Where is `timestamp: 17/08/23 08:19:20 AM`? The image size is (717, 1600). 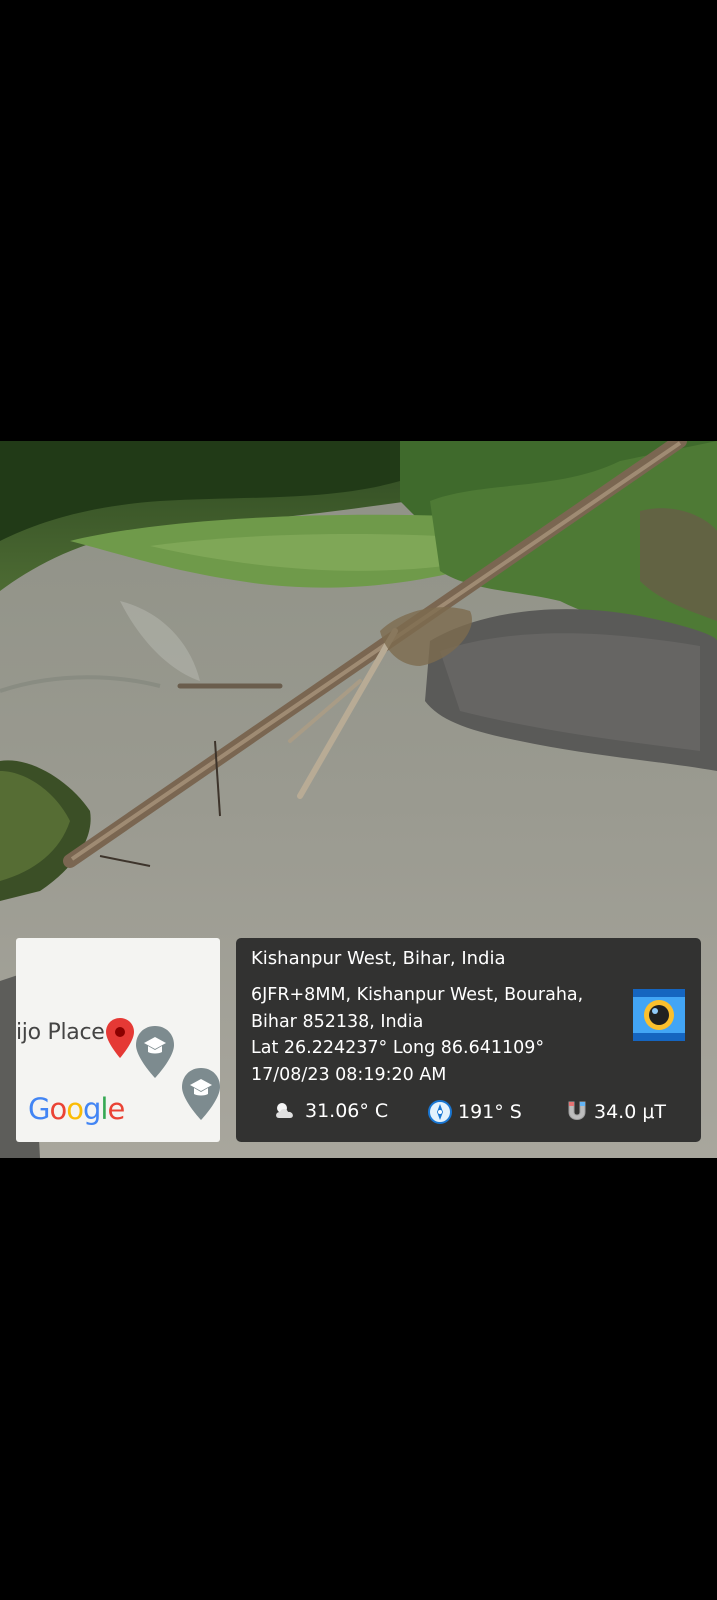 timestamp: 17/08/23 08:19:20 AM is located at coordinates (349, 1075).